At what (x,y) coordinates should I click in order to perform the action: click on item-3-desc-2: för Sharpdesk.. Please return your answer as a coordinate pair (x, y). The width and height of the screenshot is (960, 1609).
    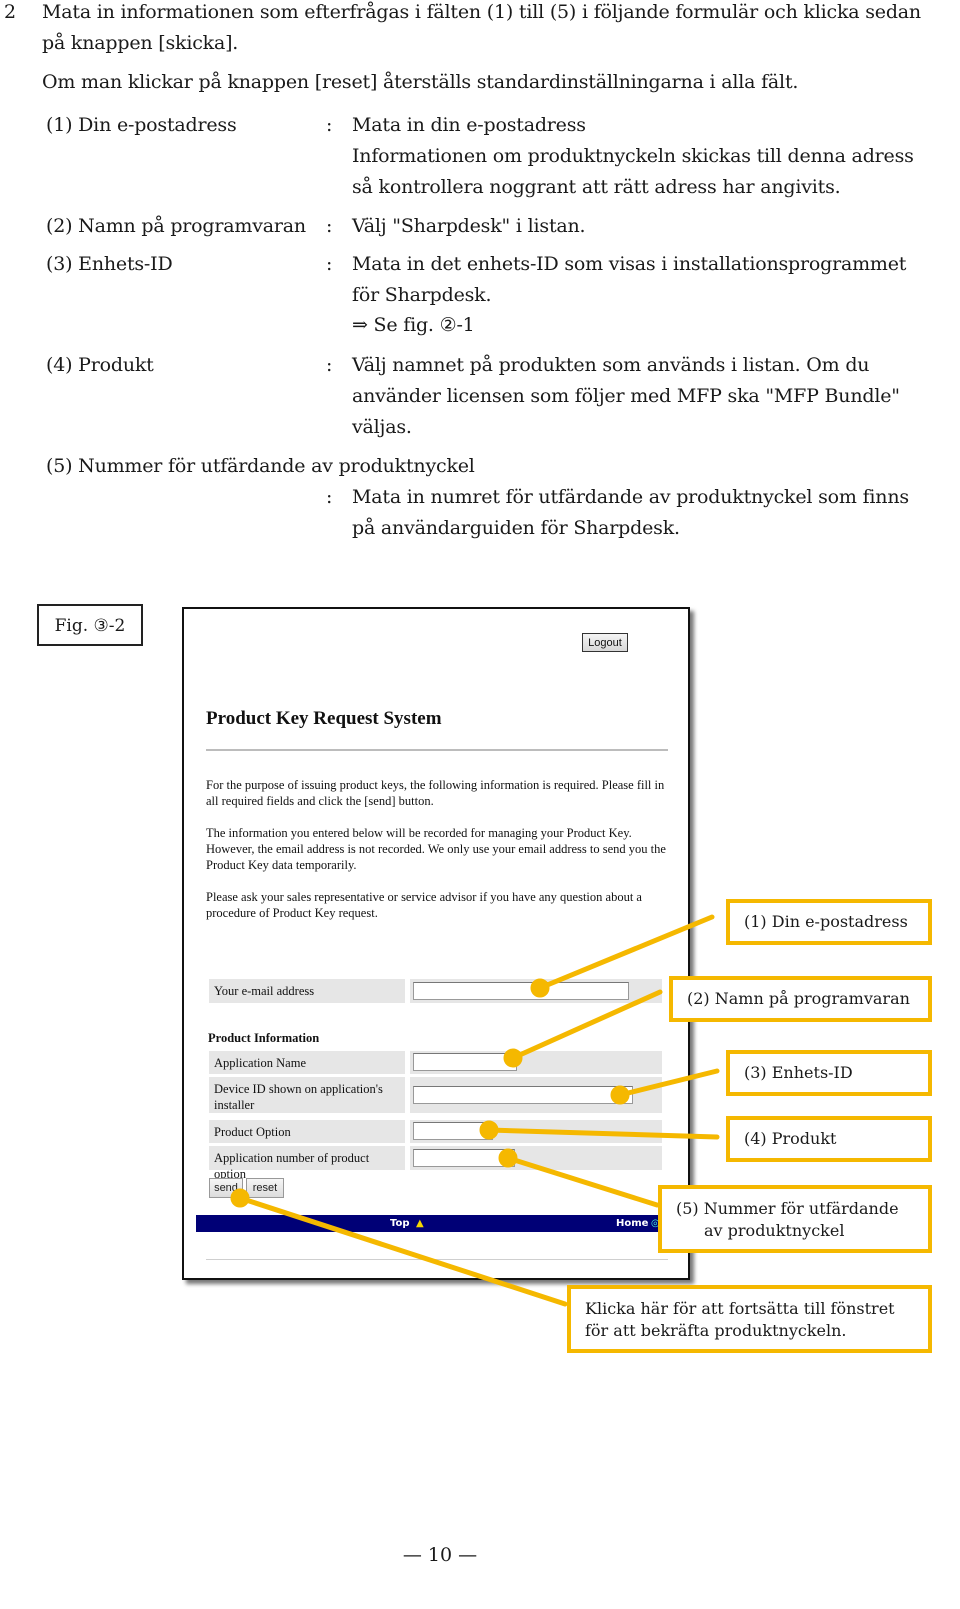
    Looking at the image, I should click on (422, 295).